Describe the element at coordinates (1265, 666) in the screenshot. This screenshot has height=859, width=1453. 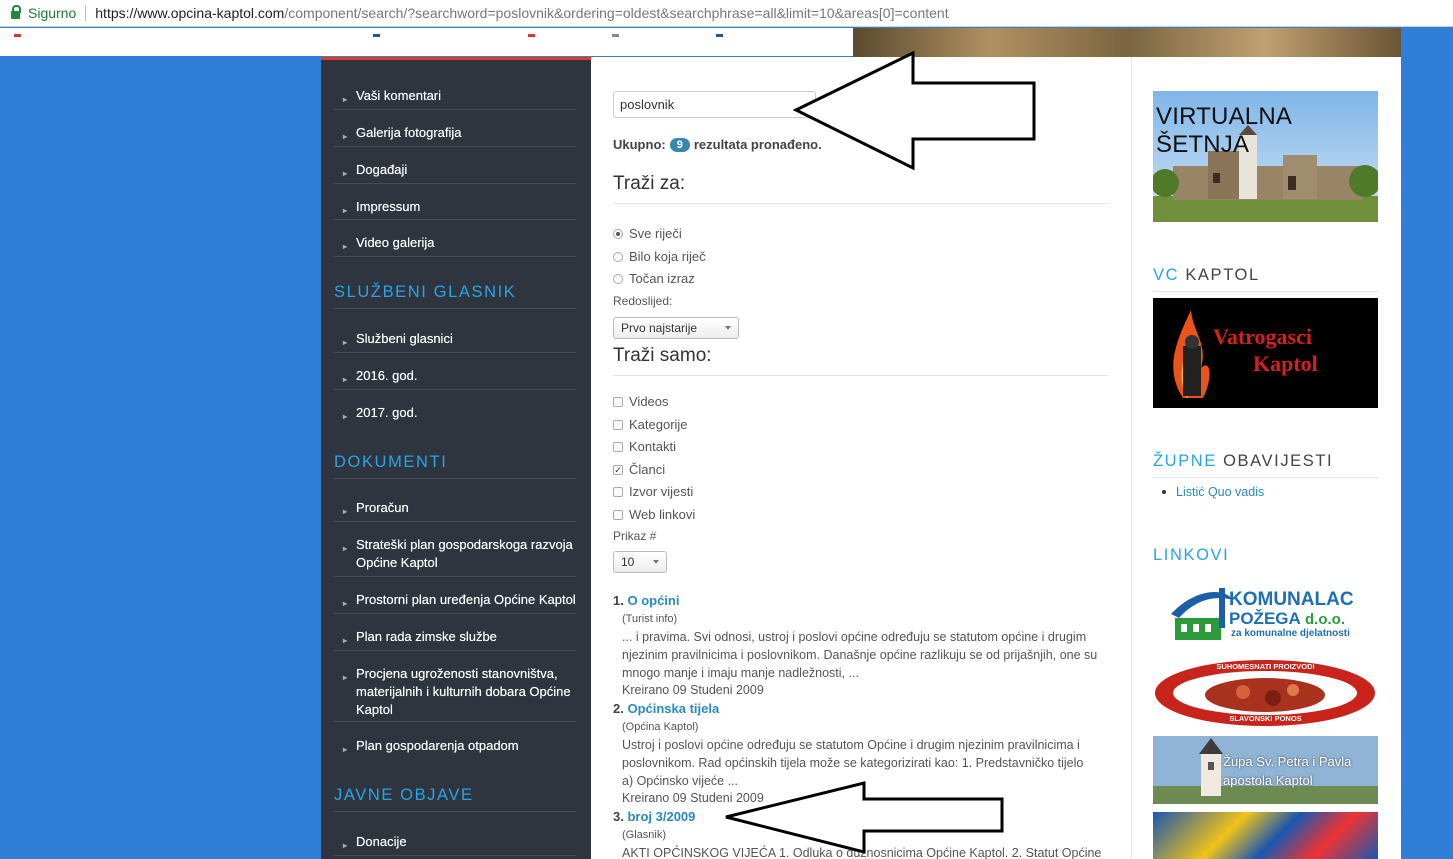
I see `ponos-top-text: SUHOMESNATI PROIZVODI` at that location.